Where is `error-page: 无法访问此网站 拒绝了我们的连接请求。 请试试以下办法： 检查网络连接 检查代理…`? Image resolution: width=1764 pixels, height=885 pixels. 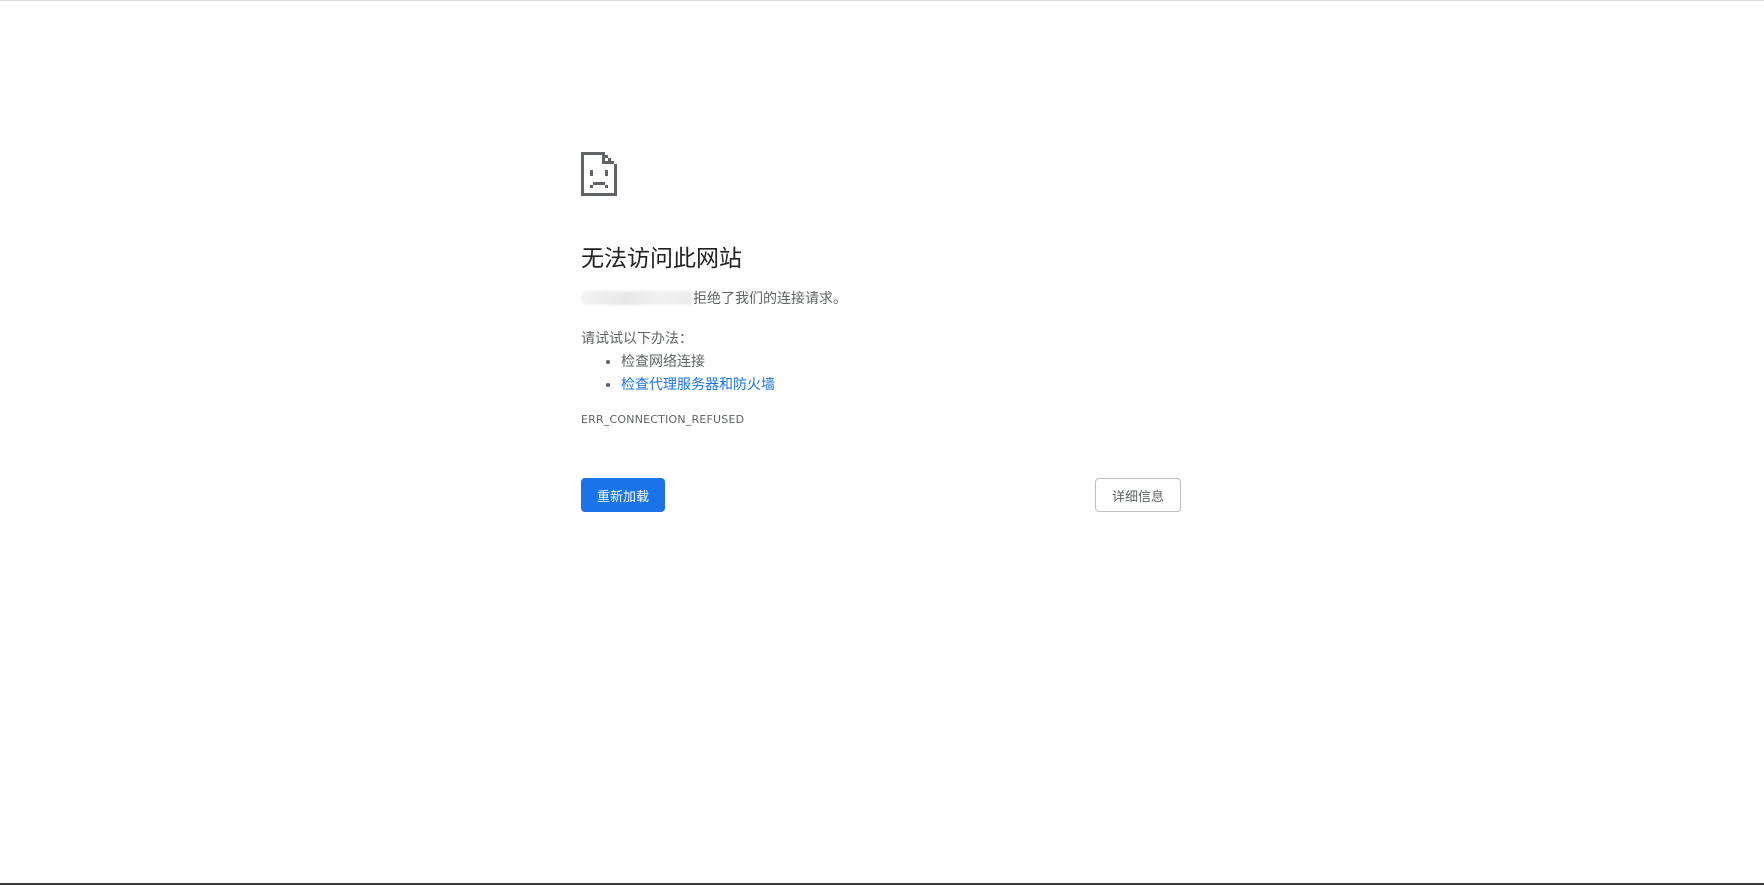
error-page: 无法访问此网站 拒绝了我们的连接请求。 请试试以下办法： 检查网络连接 检查代理… is located at coordinates (881, 333).